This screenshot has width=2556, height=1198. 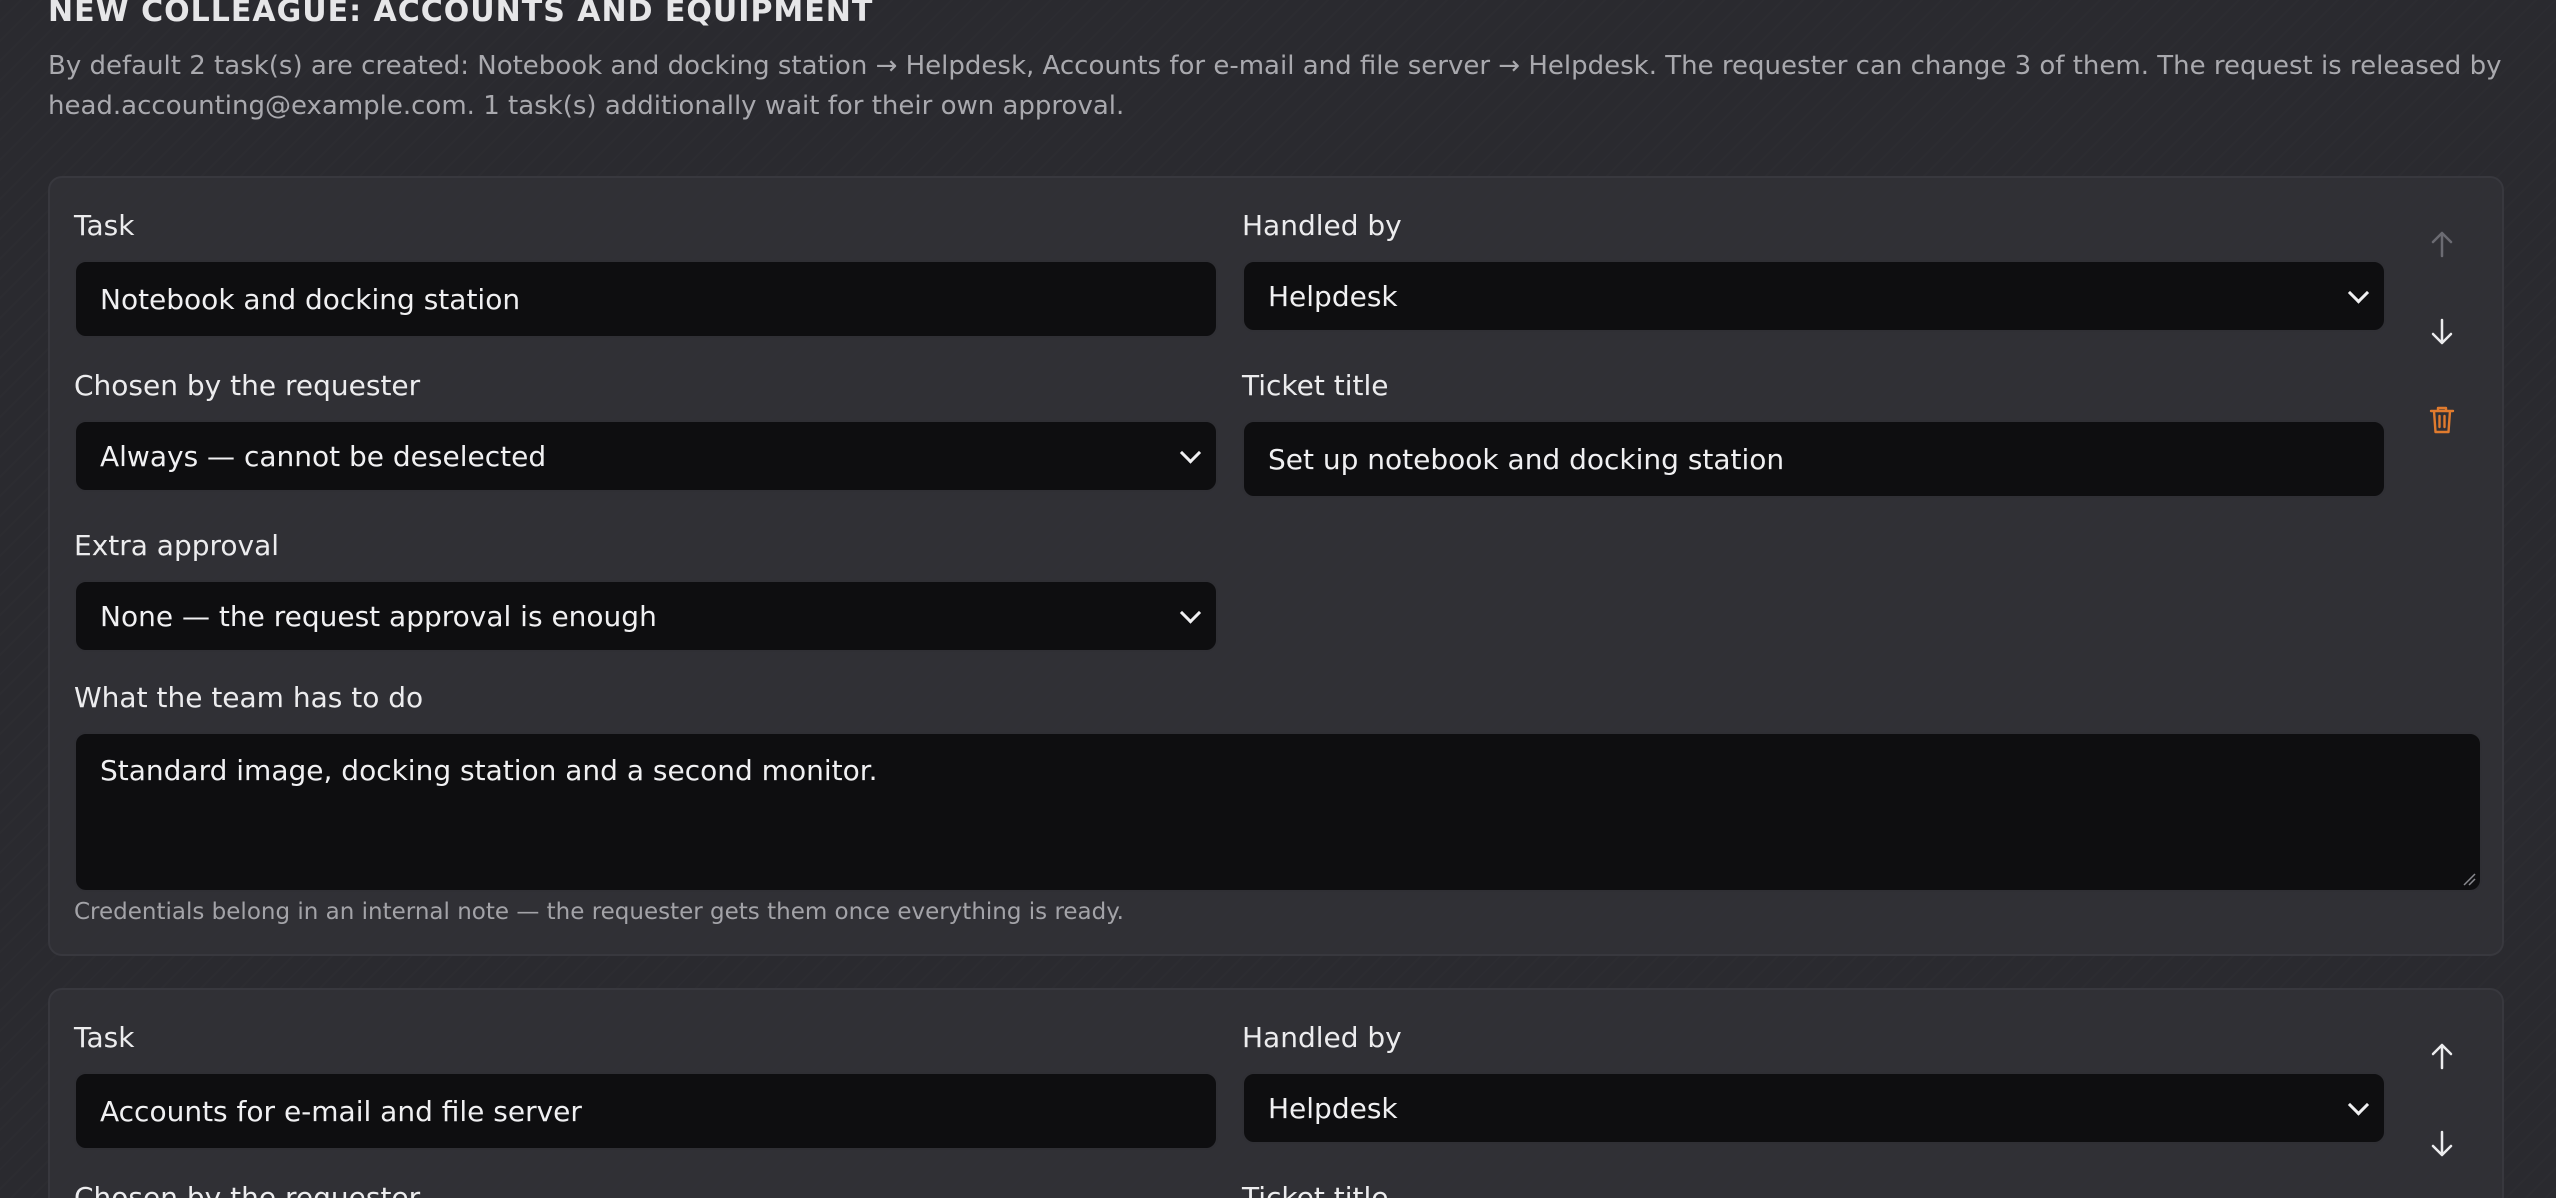 What do you see at coordinates (378, 616) in the screenshot?
I see `extra-approval-value: None — the request approval is enough` at bounding box center [378, 616].